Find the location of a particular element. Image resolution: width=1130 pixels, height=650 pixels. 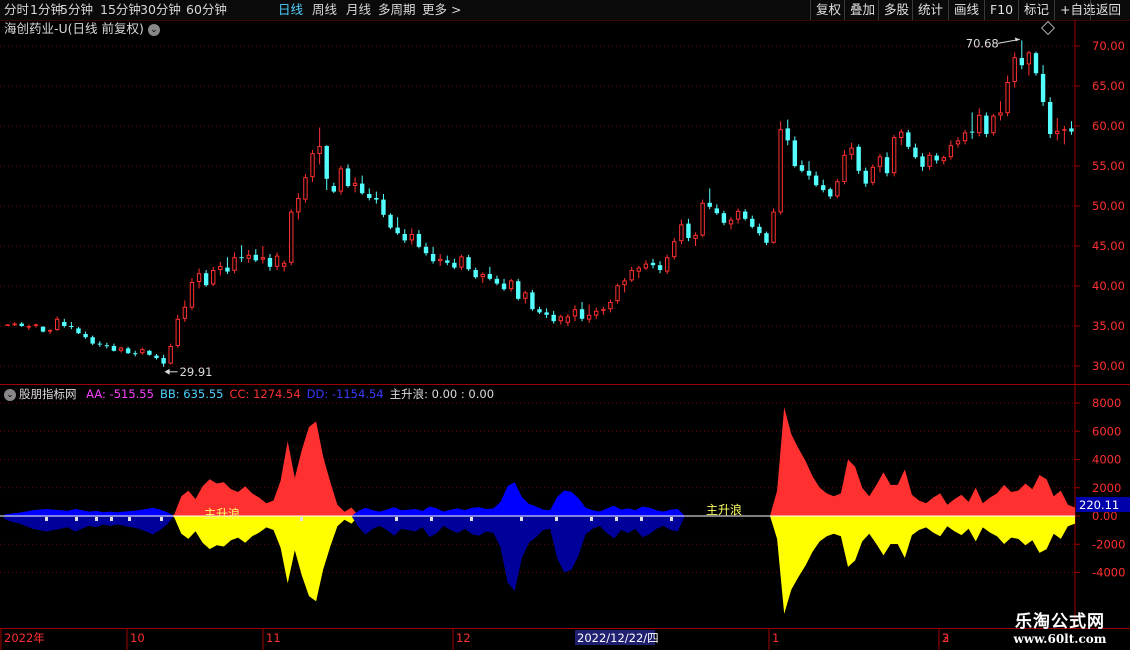

date-axis-label: 1 is located at coordinates (775, 638).